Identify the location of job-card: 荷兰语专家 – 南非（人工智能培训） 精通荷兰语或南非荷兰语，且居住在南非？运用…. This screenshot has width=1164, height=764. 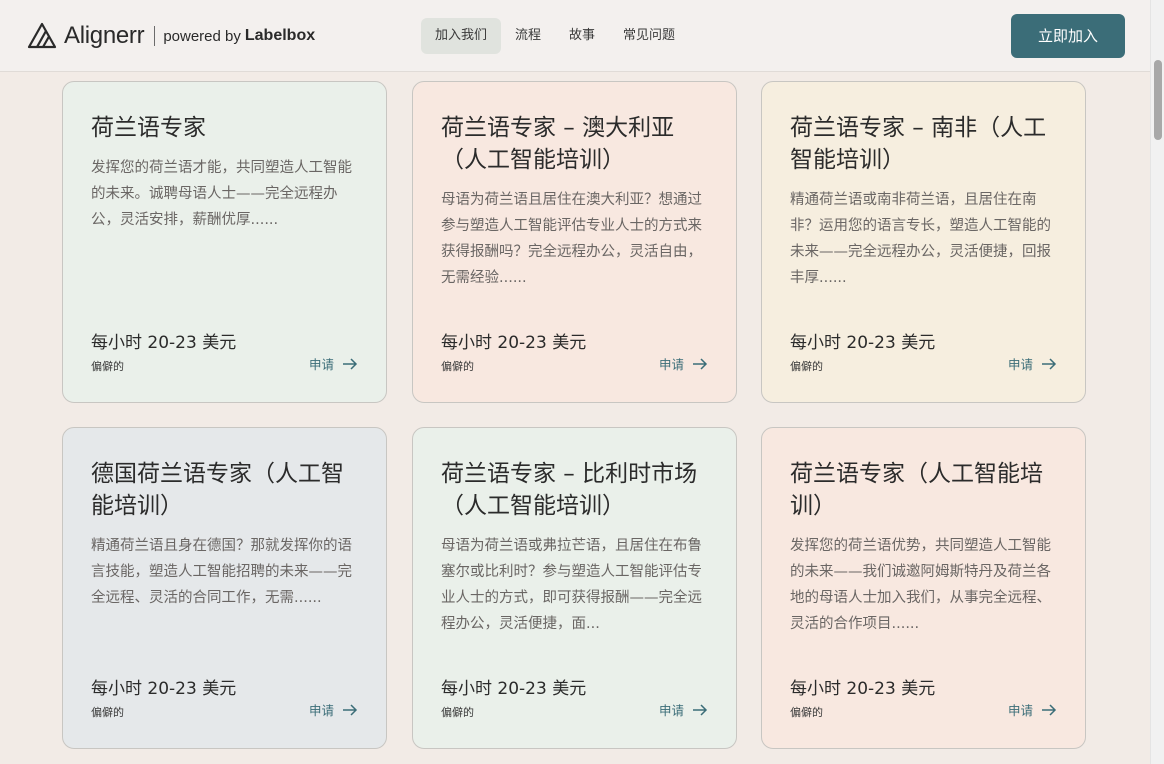
(923, 242).